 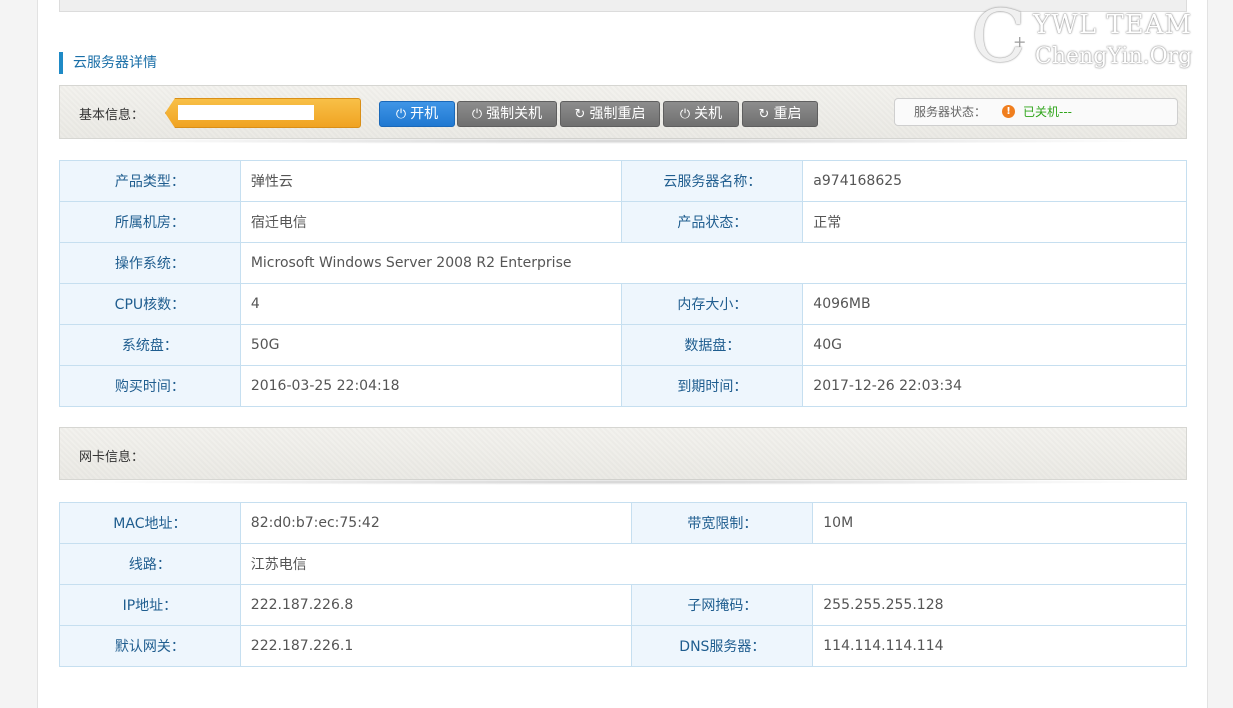 I want to click on field-value: 222.187.226.8, so click(x=436, y=605).